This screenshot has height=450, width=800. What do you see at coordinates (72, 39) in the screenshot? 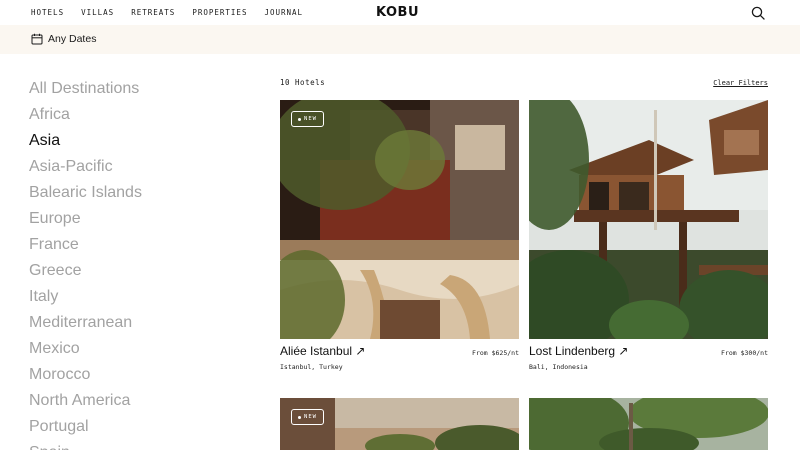
I see `dates-label: Any Dates` at bounding box center [72, 39].